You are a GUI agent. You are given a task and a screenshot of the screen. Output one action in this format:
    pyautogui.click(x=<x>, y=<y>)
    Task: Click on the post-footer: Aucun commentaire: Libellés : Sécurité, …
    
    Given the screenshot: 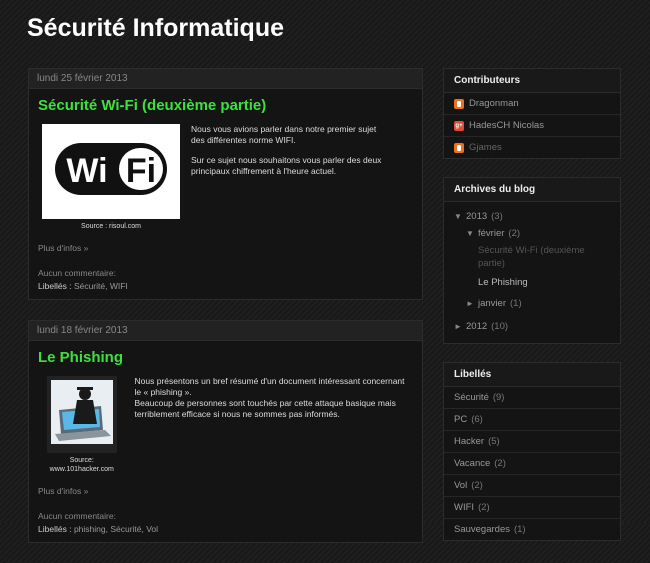 What is the action you would take?
    pyautogui.click(x=225, y=280)
    